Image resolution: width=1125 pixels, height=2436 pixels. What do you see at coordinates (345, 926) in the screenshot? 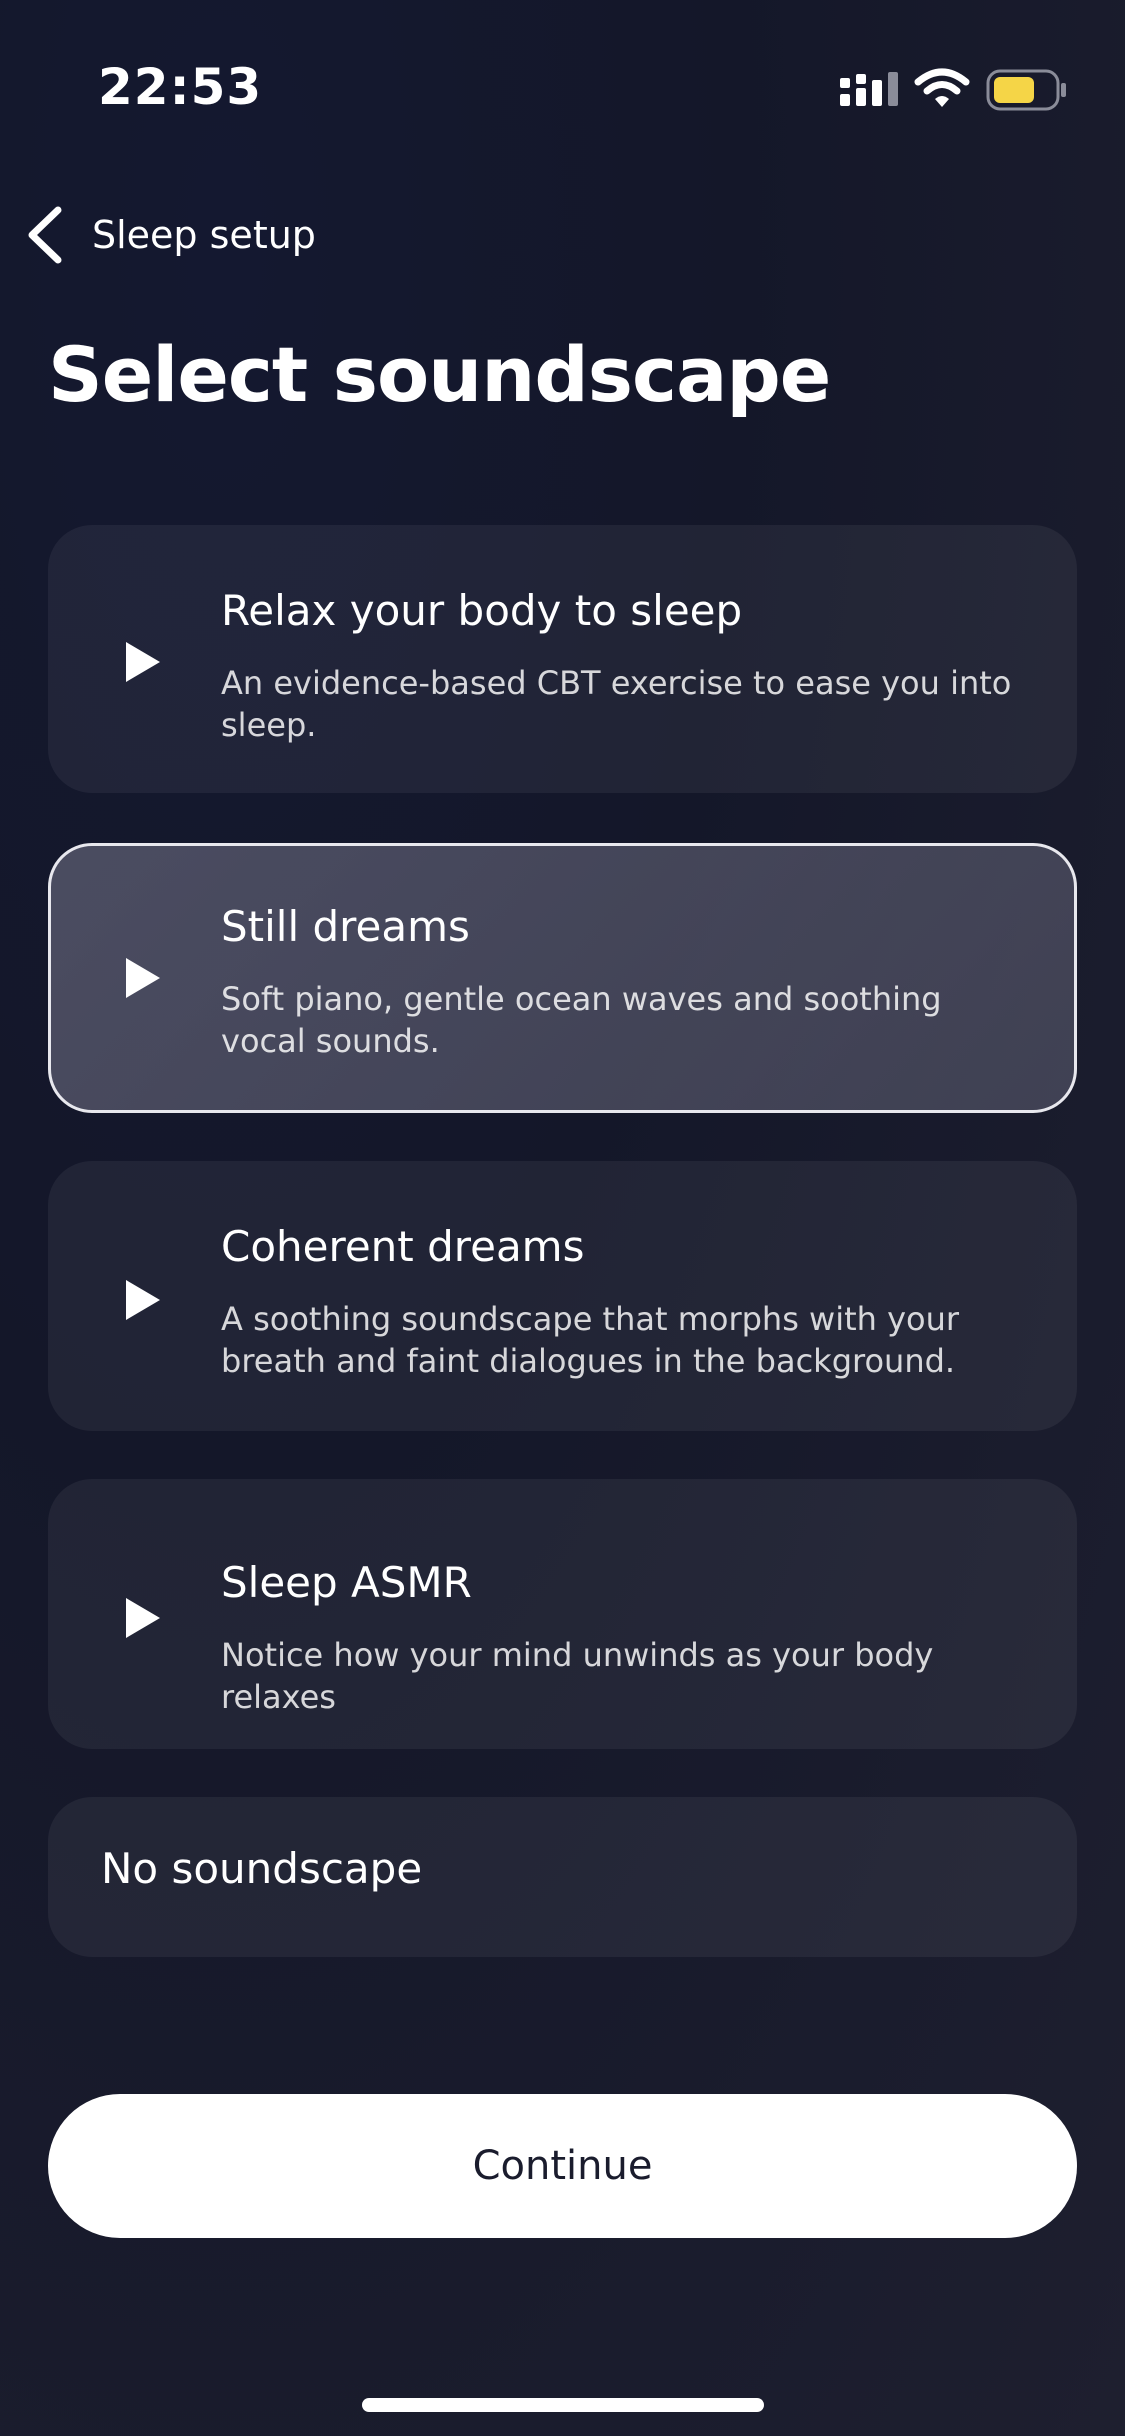
I see `option-title: Still dreams` at bounding box center [345, 926].